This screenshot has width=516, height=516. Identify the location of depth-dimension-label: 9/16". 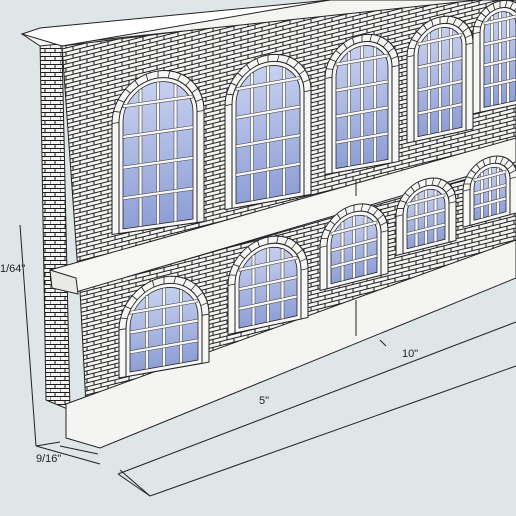
(48, 459).